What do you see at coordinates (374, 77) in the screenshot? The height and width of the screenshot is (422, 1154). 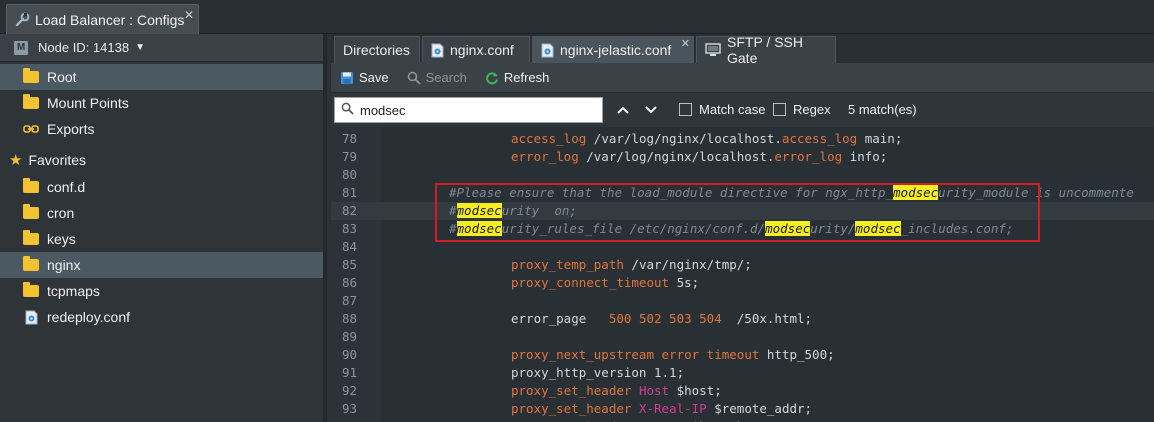 I see `save-label: Save` at bounding box center [374, 77].